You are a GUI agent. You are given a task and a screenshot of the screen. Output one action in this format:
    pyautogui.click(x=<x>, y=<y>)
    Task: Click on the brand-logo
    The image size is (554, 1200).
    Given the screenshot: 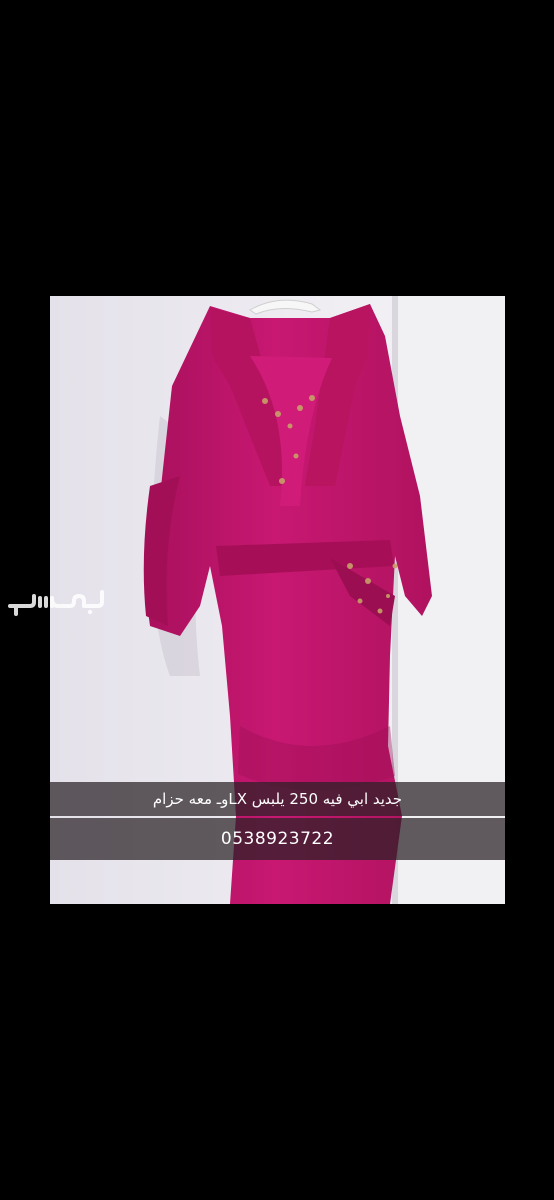 What is the action you would take?
    pyautogui.click(x=58, y=601)
    